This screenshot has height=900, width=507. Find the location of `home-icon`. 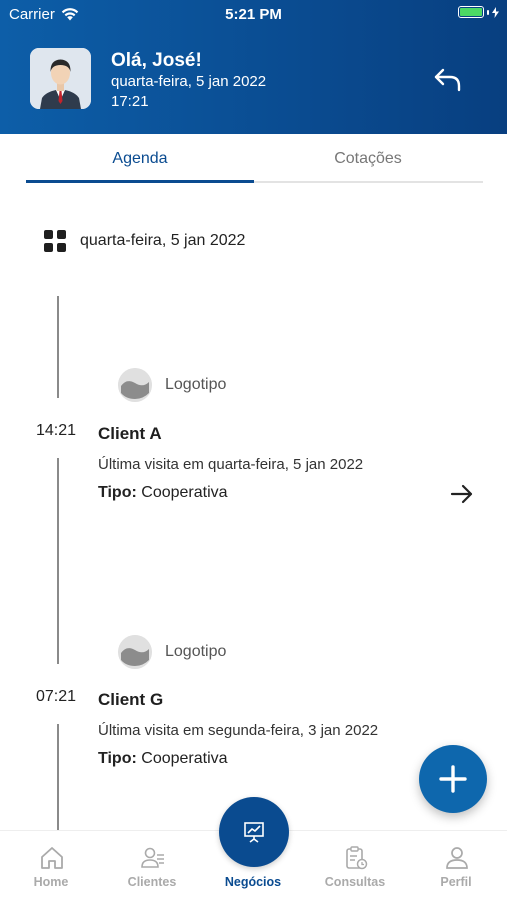

home-icon is located at coordinates (52, 858).